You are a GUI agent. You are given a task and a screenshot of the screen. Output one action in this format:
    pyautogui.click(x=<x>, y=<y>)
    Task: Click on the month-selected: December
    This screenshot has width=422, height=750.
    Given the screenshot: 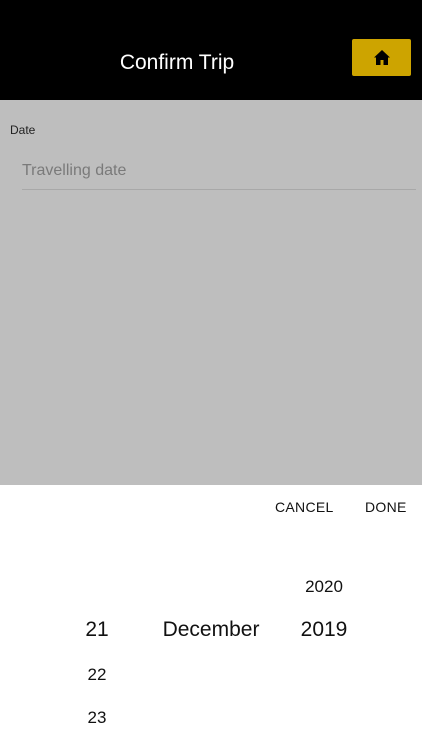 What is the action you would take?
    pyautogui.click(x=211, y=630)
    